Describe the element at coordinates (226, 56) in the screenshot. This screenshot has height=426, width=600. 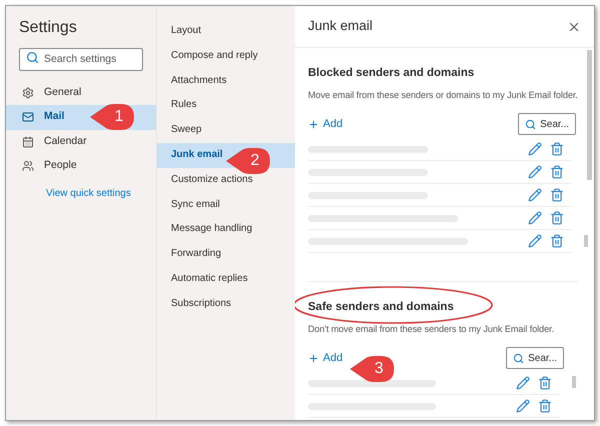
I see `submenu-item: Compose and reply` at that location.